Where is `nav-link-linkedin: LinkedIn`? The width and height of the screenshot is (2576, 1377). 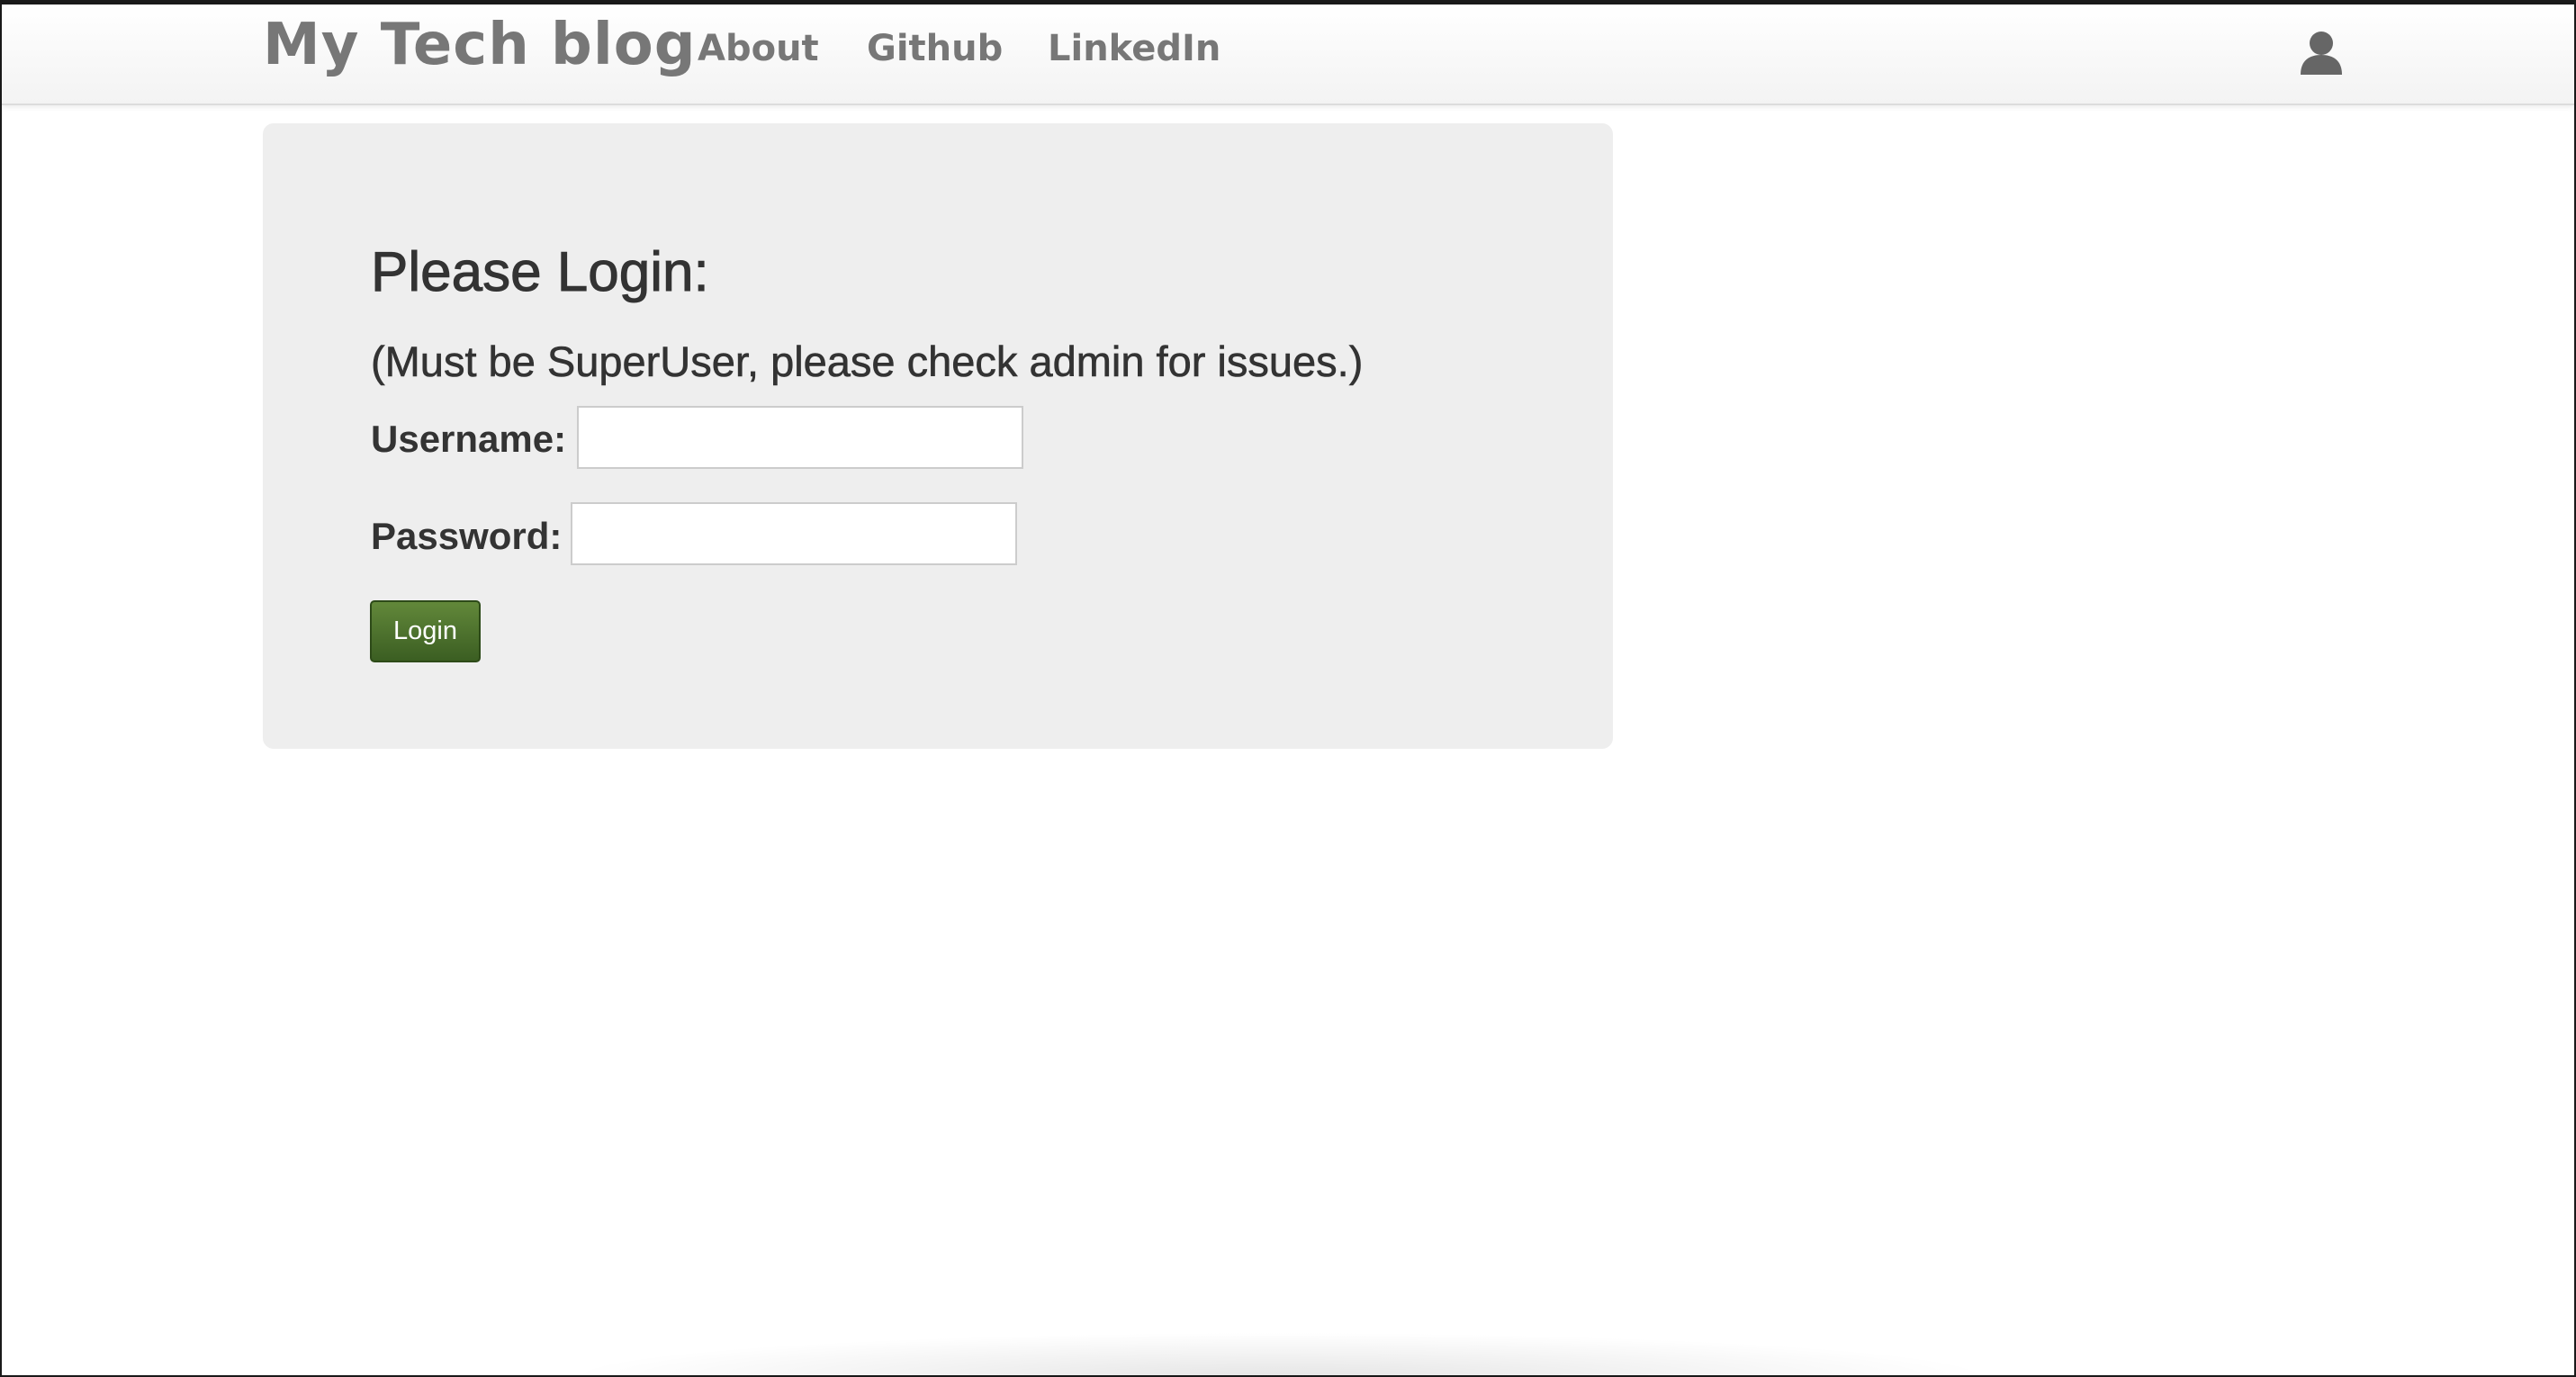 nav-link-linkedin: LinkedIn is located at coordinates (1134, 49).